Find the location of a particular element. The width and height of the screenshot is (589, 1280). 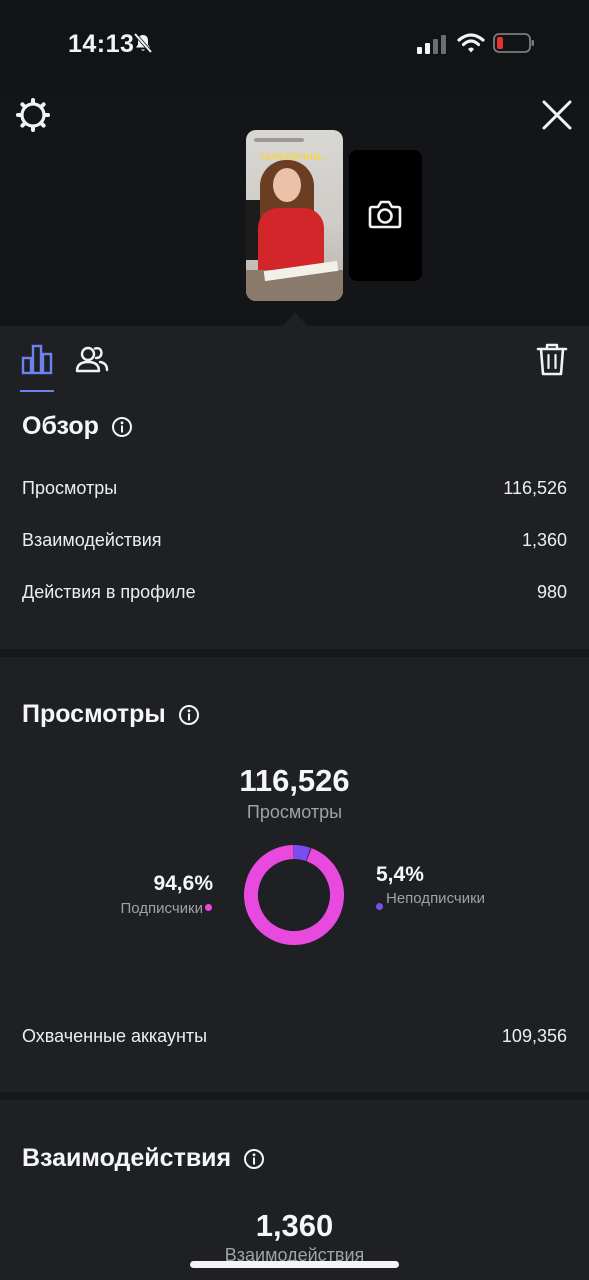

trash-icon is located at coordinates (552, 359).